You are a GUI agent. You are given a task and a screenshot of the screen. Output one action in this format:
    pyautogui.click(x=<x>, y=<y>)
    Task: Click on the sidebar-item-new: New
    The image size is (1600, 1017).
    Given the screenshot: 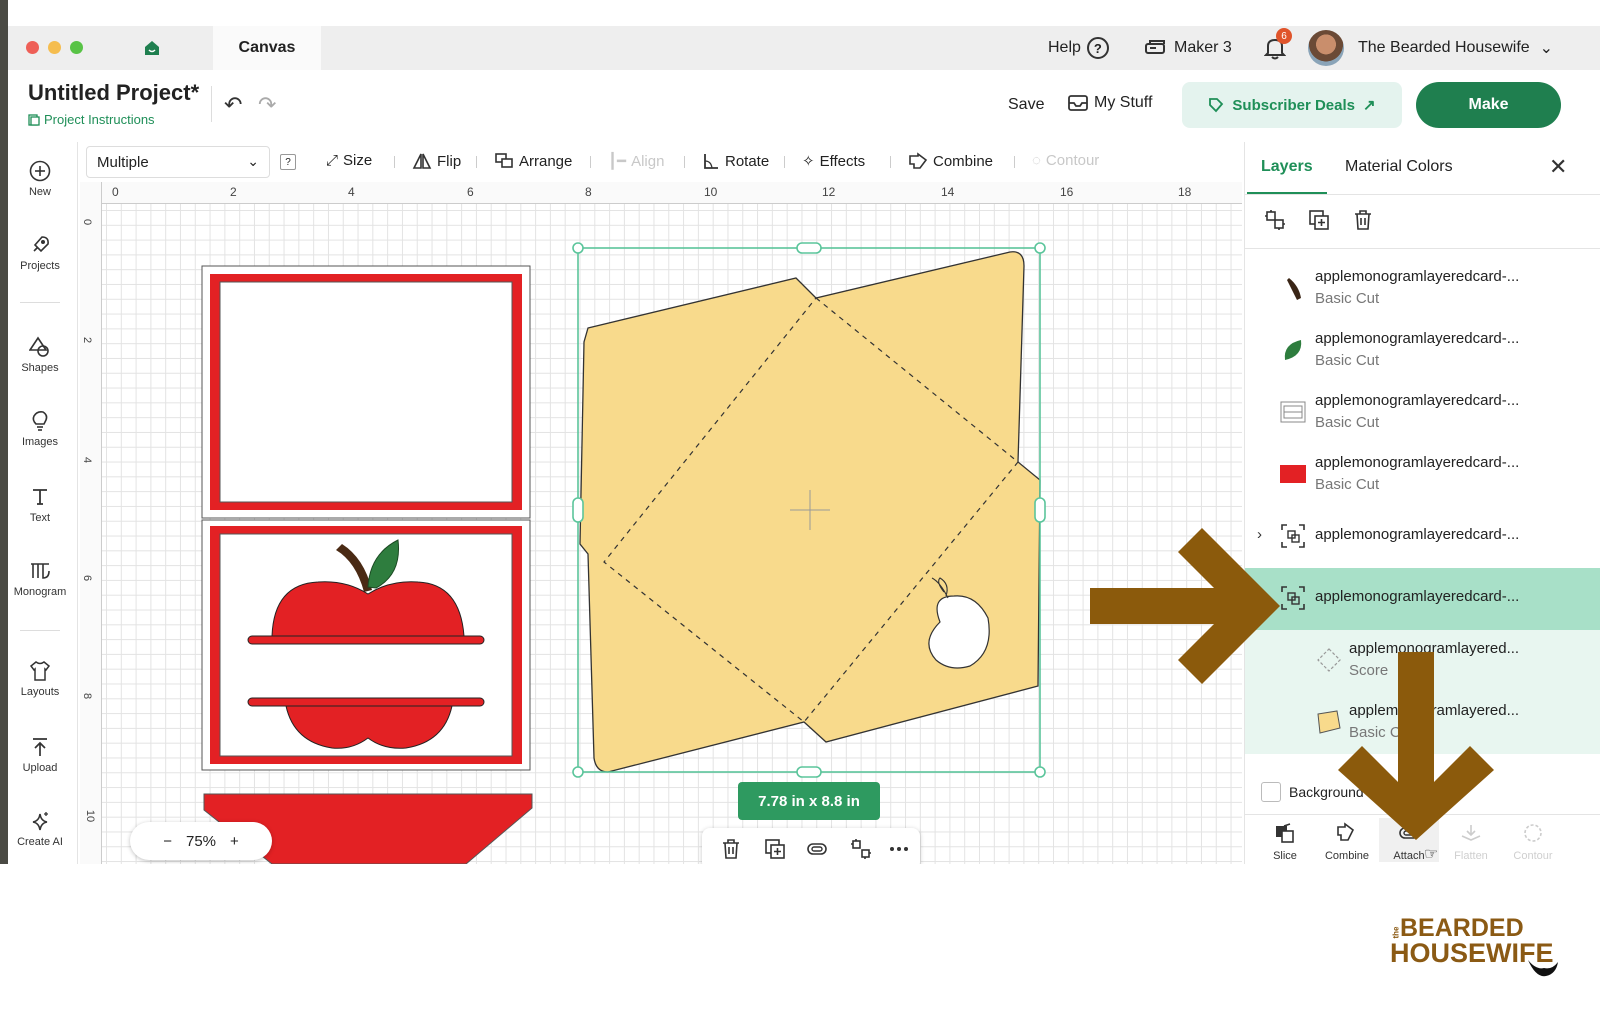 What is the action you would take?
    pyautogui.click(x=40, y=179)
    